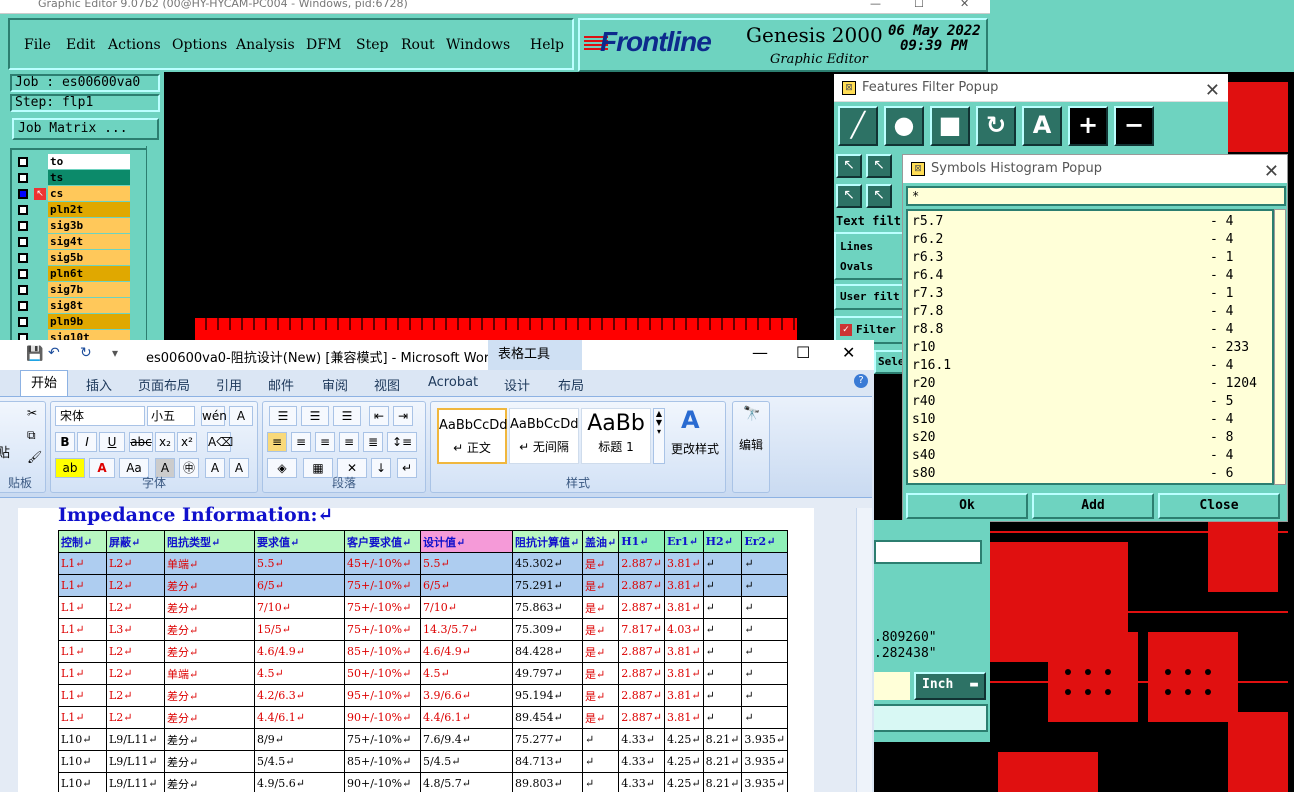 The height and width of the screenshot is (792, 1294). What do you see at coordinates (402, 442) in the screenshot?
I see `line-spacing-icon: ↕≡` at bounding box center [402, 442].